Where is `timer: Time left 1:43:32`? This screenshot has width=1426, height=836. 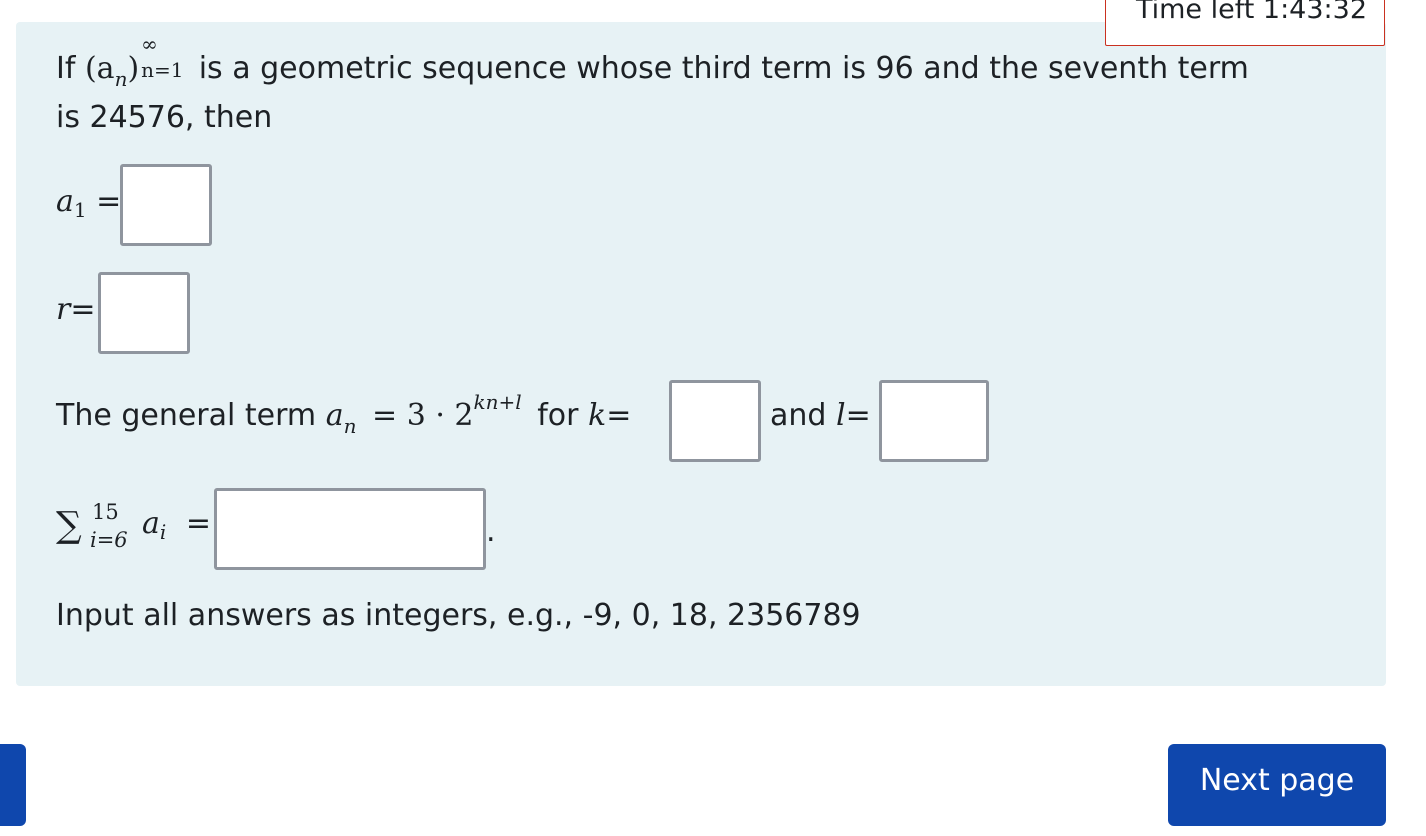
timer: Time left 1:43:32 is located at coordinates (1245, 23).